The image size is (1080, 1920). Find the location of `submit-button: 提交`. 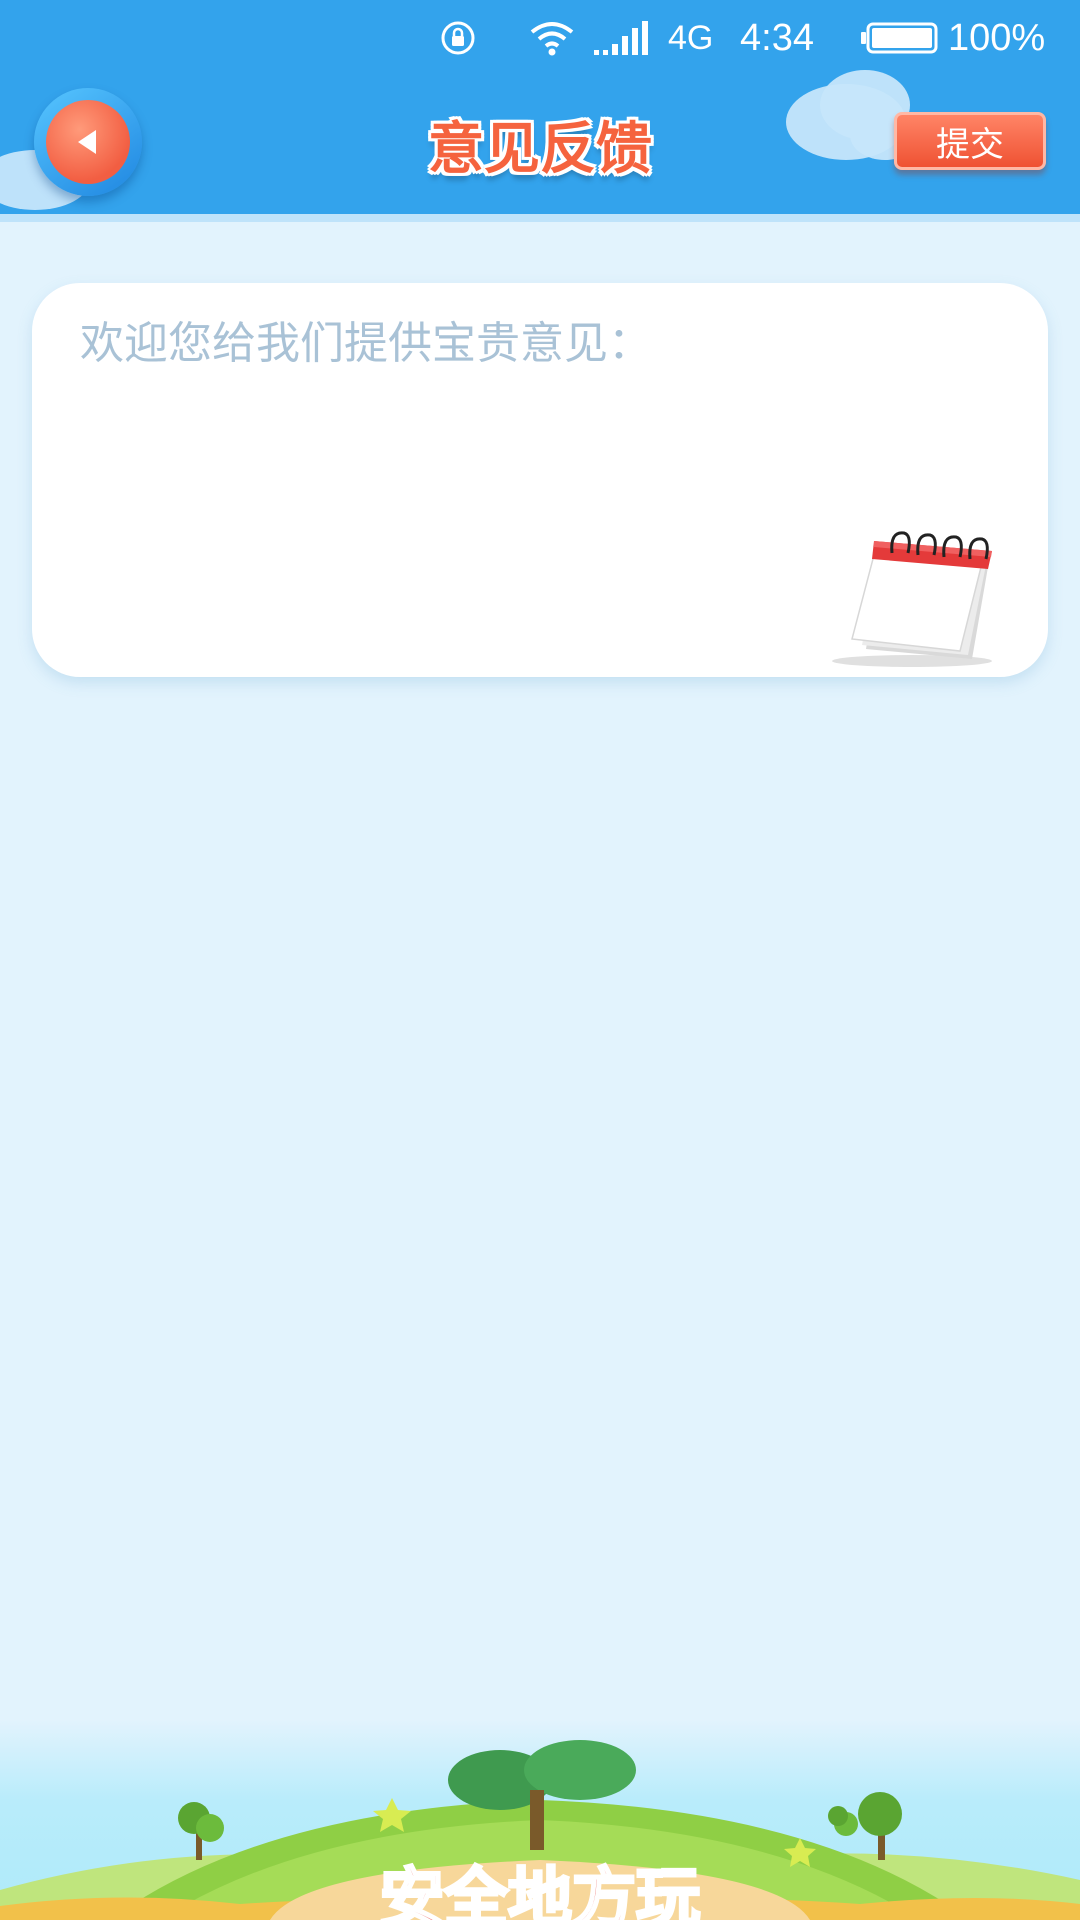

submit-button: 提交 is located at coordinates (970, 141).